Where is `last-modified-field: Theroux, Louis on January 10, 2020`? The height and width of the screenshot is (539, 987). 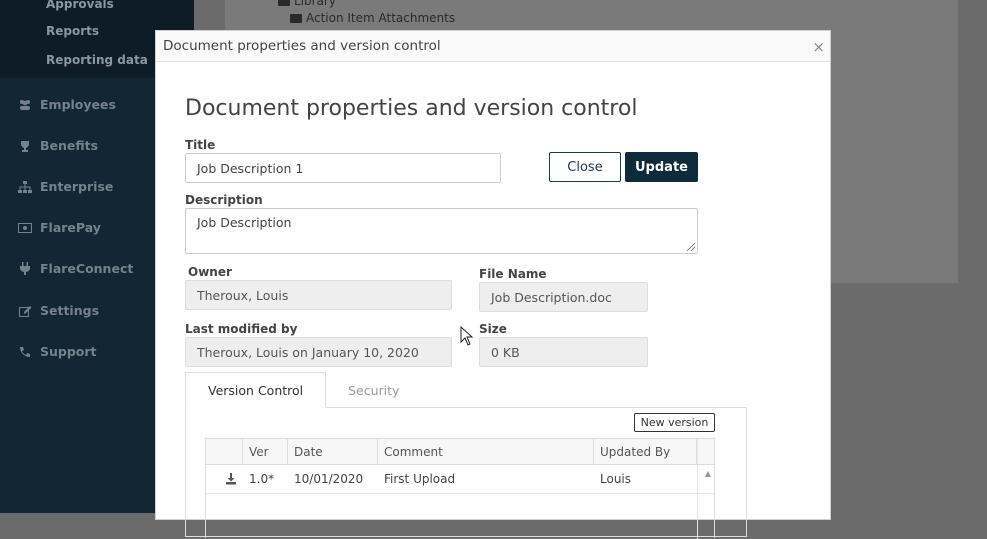 last-modified-field: Theroux, Louis on January 10, 2020 is located at coordinates (318, 352).